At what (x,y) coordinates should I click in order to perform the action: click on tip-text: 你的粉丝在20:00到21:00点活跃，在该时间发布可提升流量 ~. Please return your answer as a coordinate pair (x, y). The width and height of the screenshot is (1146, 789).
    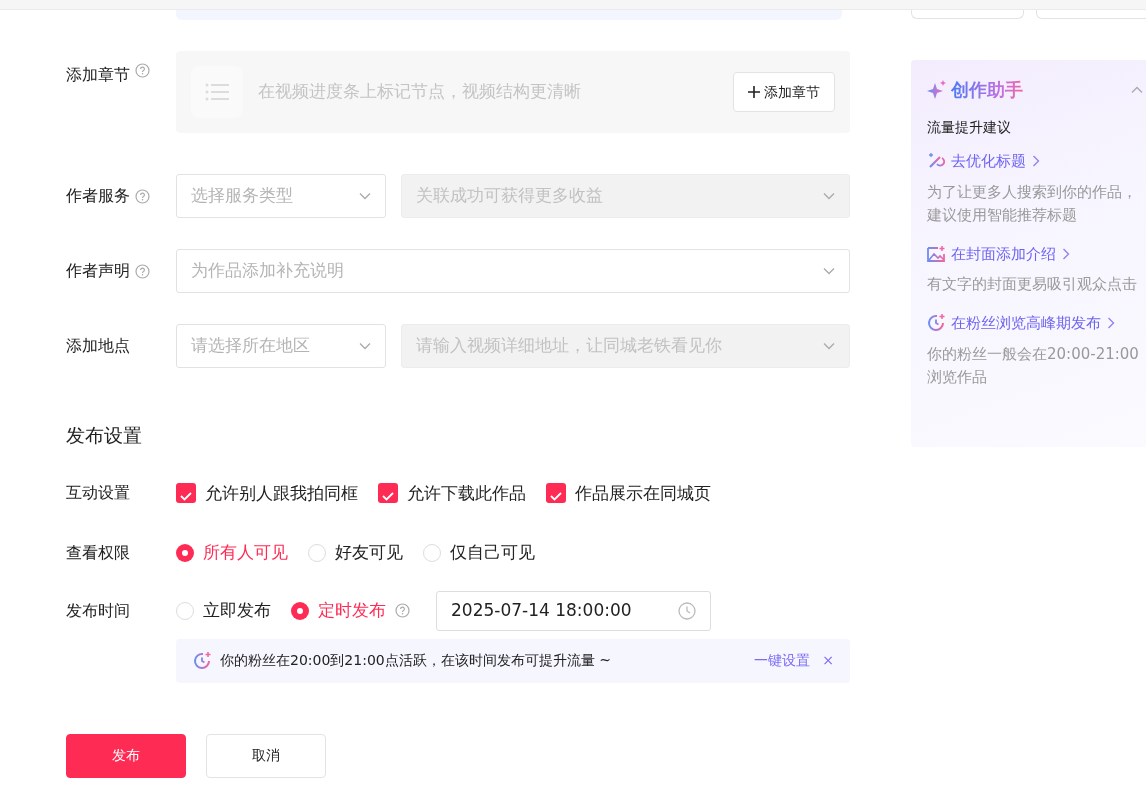
    Looking at the image, I should click on (416, 660).